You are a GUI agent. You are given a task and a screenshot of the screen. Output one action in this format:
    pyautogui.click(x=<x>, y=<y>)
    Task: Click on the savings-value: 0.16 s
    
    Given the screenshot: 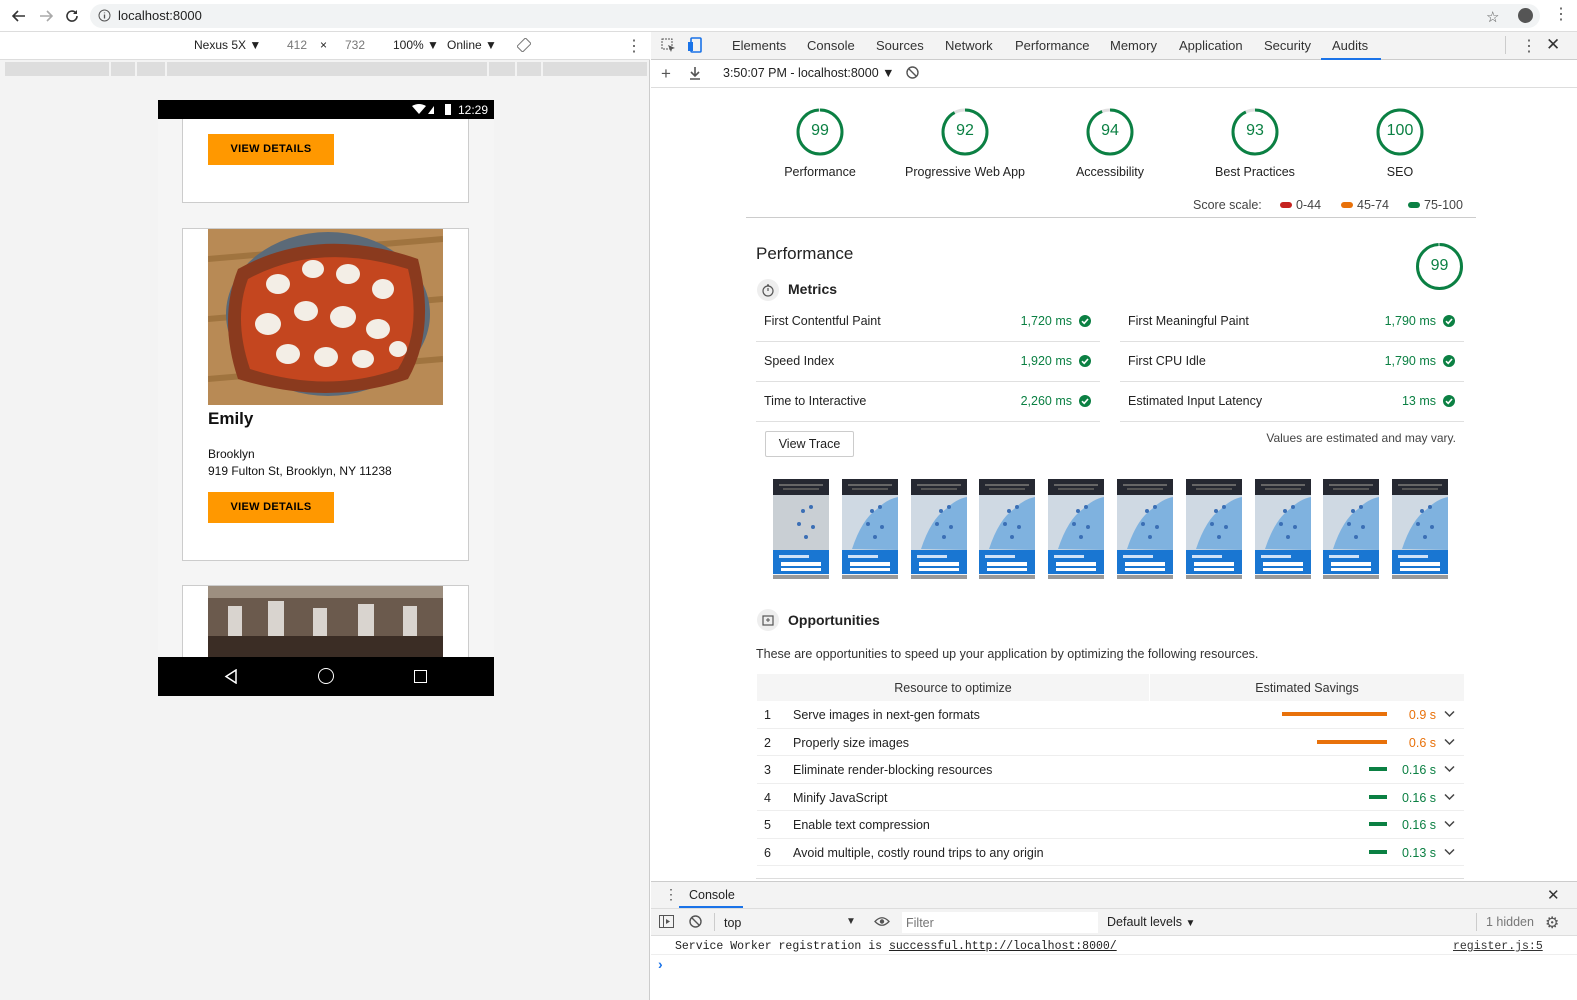 What is the action you would take?
    pyautogui.click(x=1418, y=797)
    